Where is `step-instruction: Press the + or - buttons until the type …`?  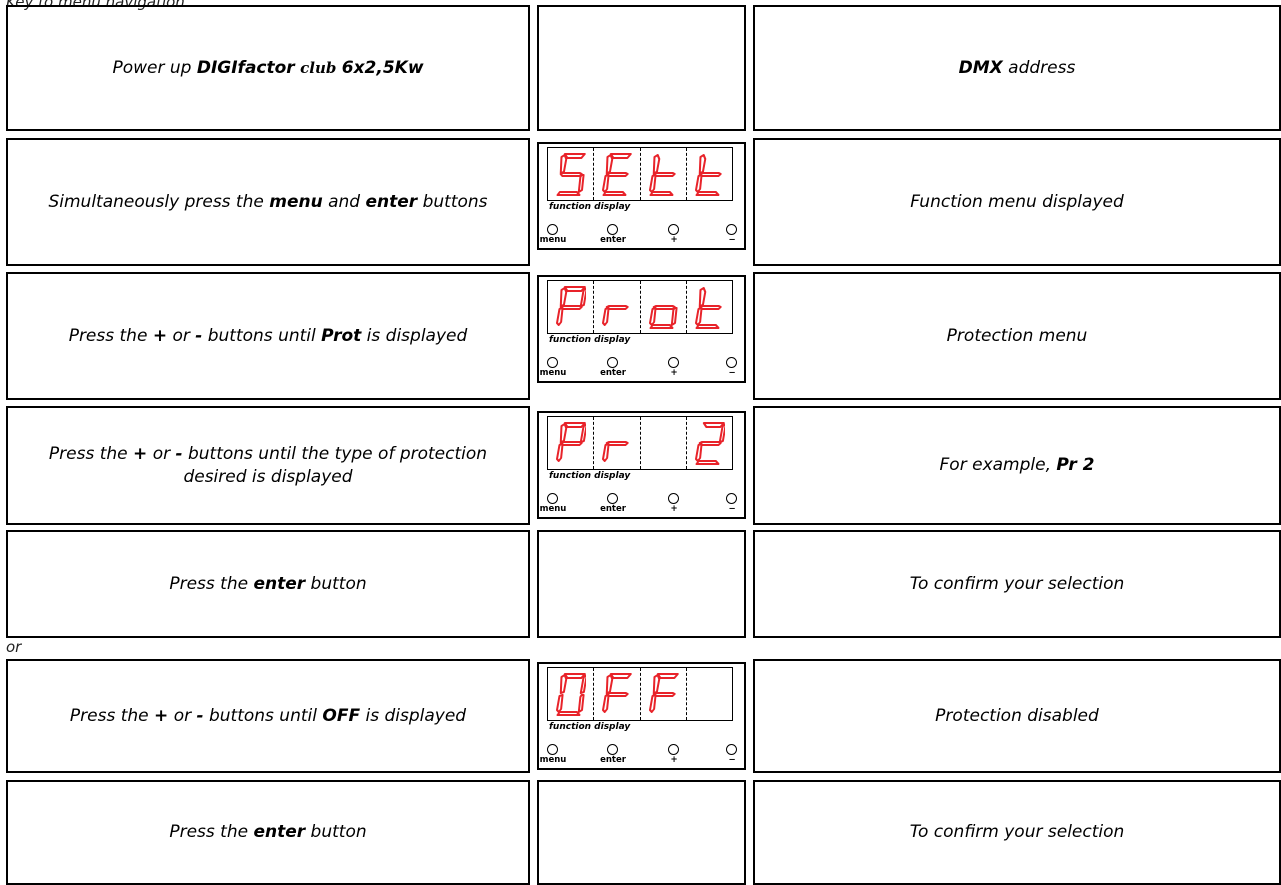
step-instruction: Press the + or - buttons until the type … is located at coordinates (268, 465).